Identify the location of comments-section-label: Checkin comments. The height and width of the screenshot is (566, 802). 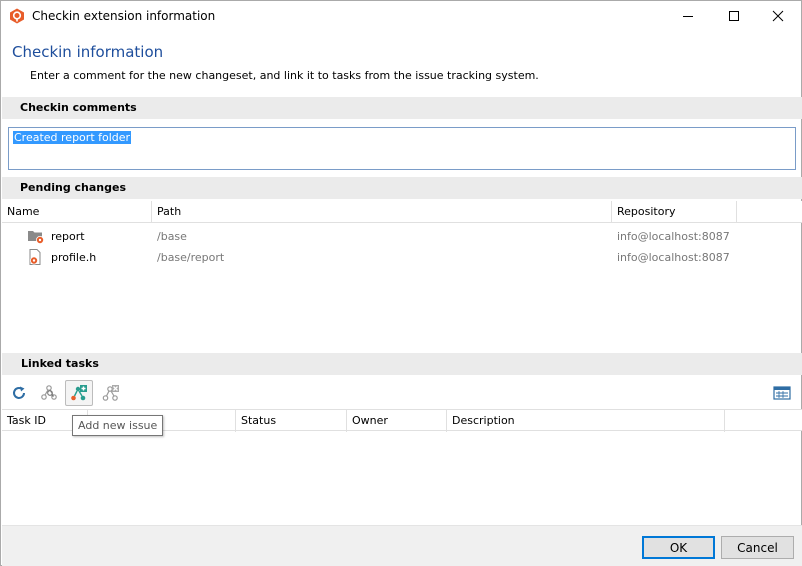
(78, 107).